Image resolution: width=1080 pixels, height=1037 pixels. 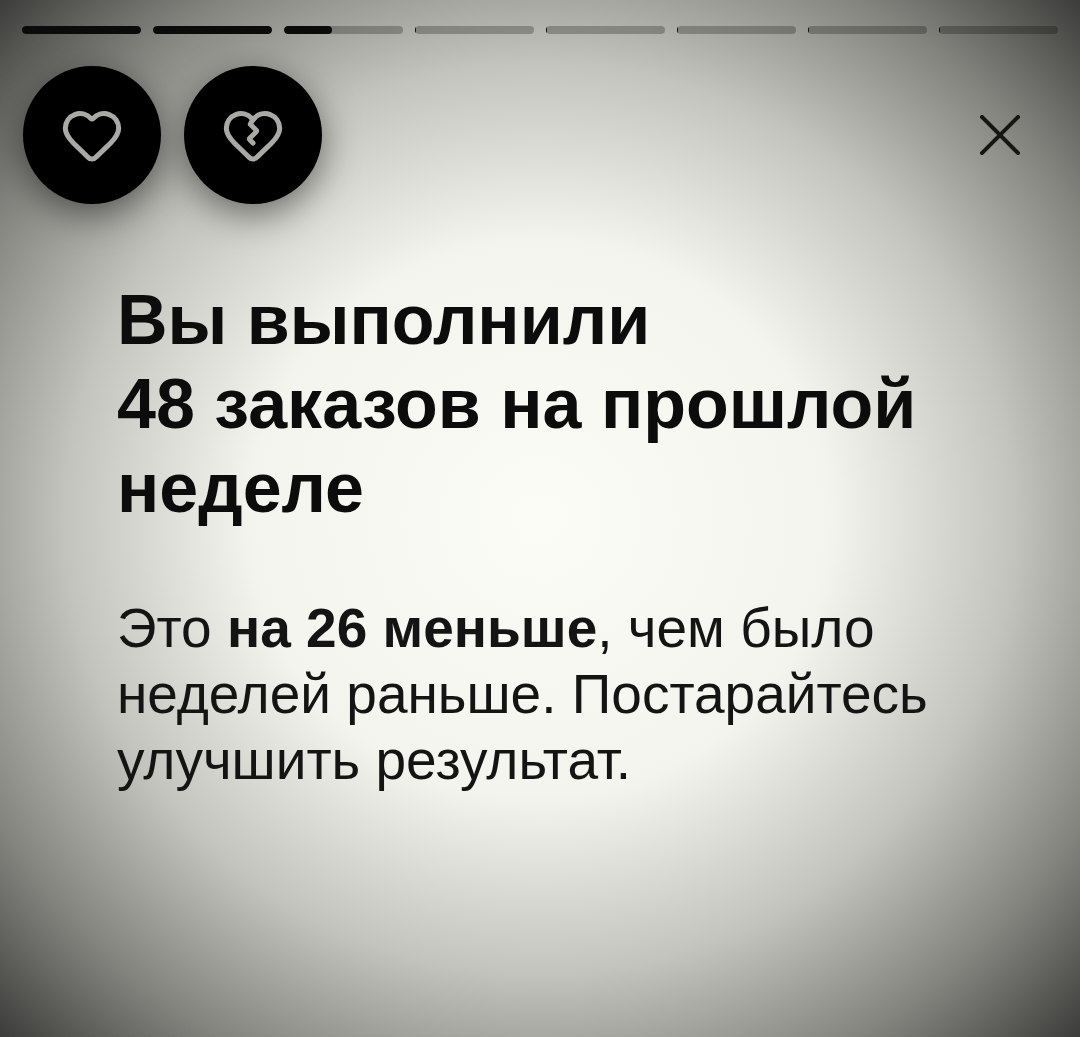 I want to click on message-text: Это на 26 меньше, чем было неделей раньше. Постарайтесь улучшить результат., so click(x=523, y=694).